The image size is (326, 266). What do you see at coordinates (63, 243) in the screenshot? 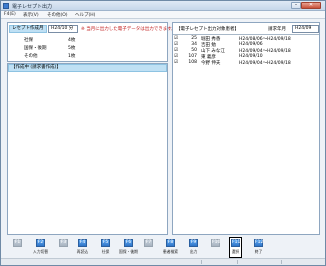
I see `f3-key-cap: F3` at bounding box center [63, 243].